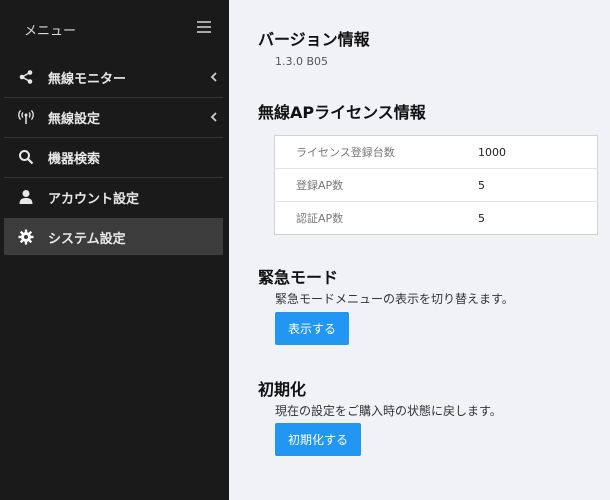  I want to click on table-row: ライセンス登録台数 1000, so click(436, 152).